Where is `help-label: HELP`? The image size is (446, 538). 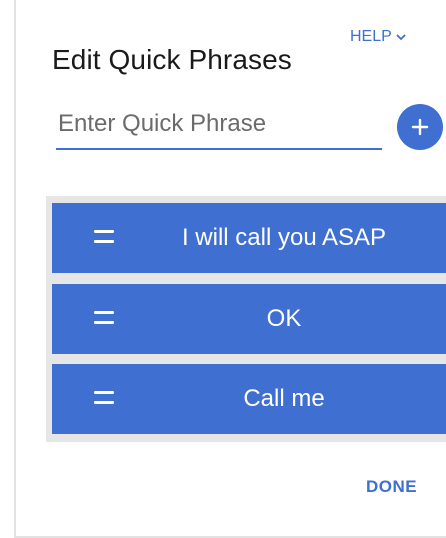 help-label: HELP is located at coordinates (371, 36).